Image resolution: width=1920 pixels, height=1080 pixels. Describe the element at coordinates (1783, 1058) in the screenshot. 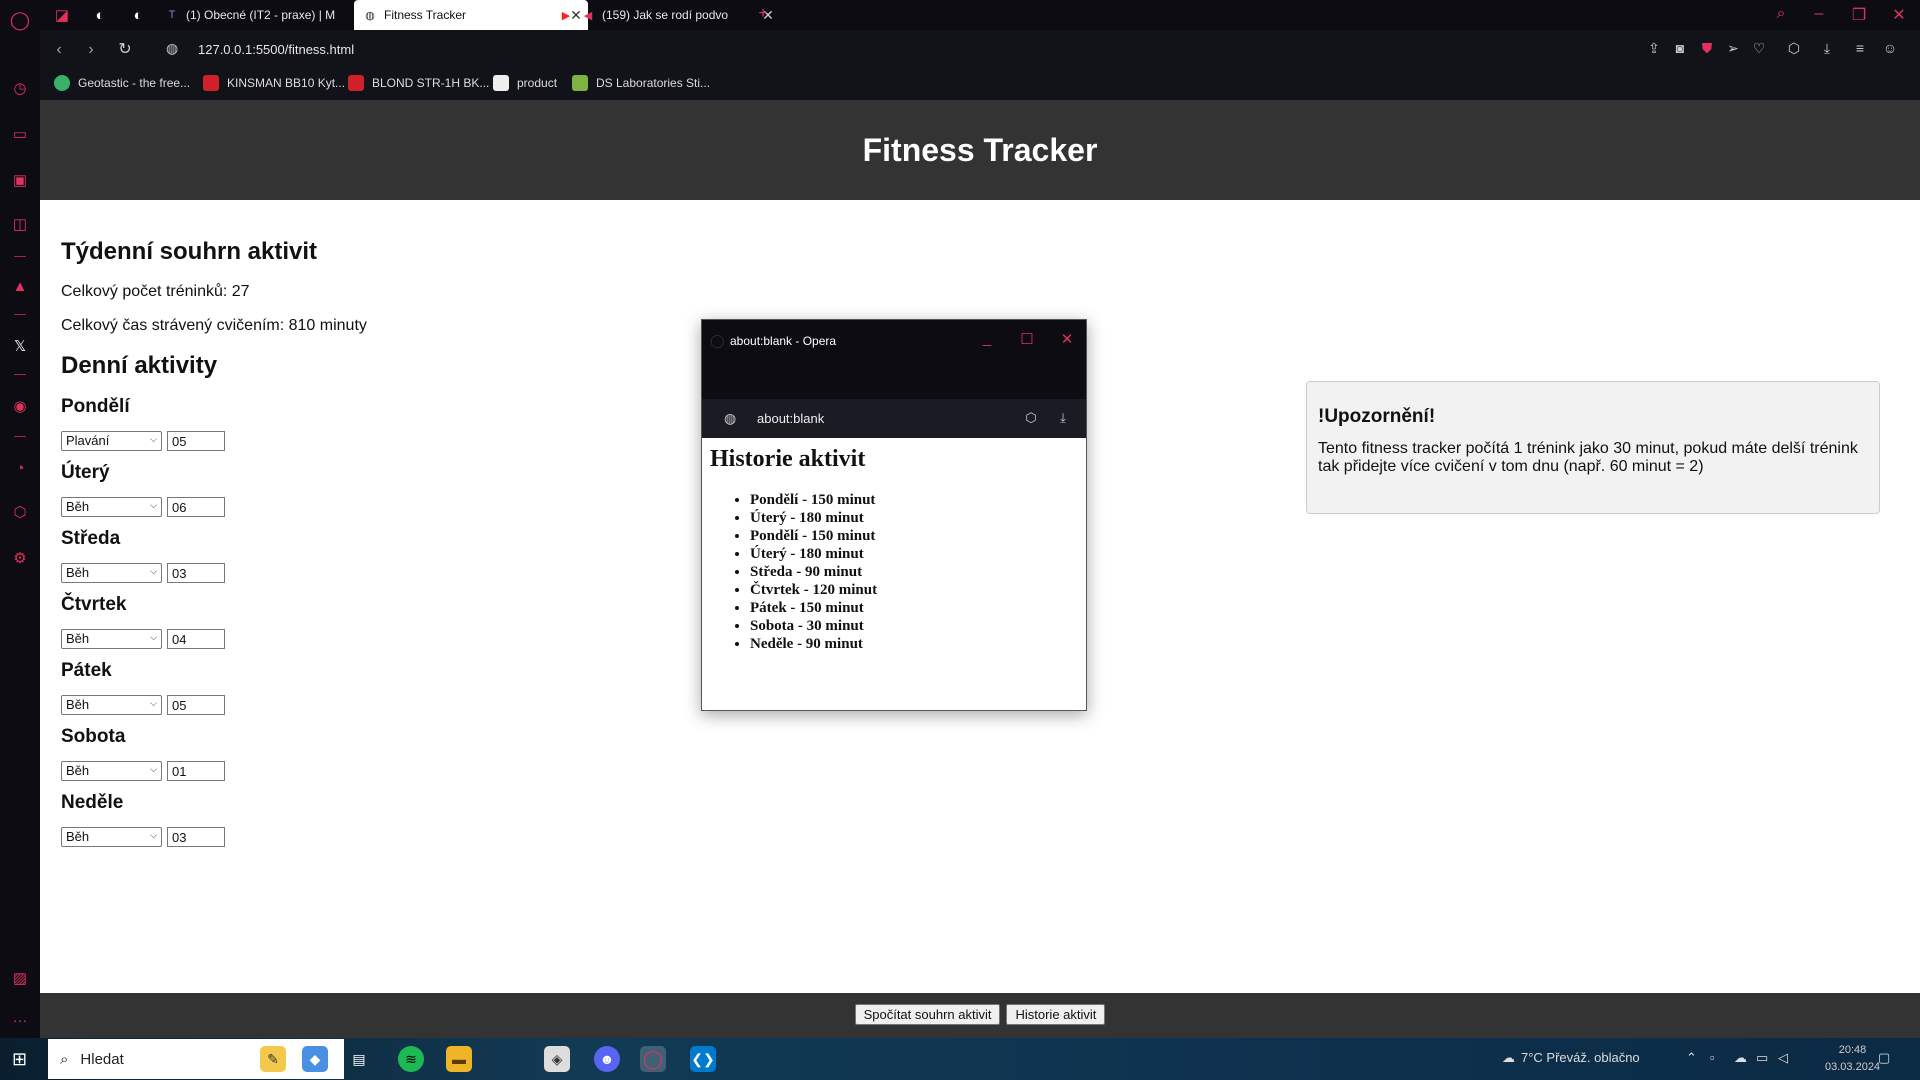

I see `volume-icon: ◁` at that location.